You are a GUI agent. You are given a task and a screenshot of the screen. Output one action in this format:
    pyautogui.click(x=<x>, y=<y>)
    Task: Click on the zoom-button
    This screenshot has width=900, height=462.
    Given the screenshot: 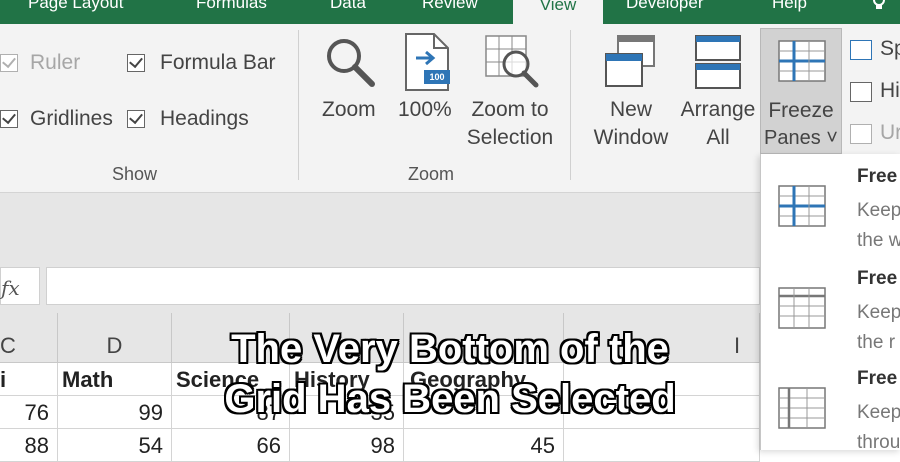 What is the action you would take?
    pyautogui.click(x=350, y=62)
    